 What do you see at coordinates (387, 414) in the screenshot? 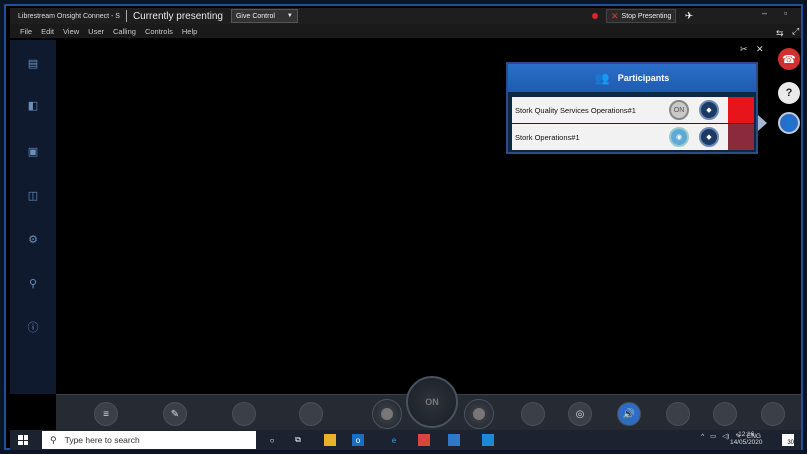
I see `pause-icon` at bounding box center [387, 414].